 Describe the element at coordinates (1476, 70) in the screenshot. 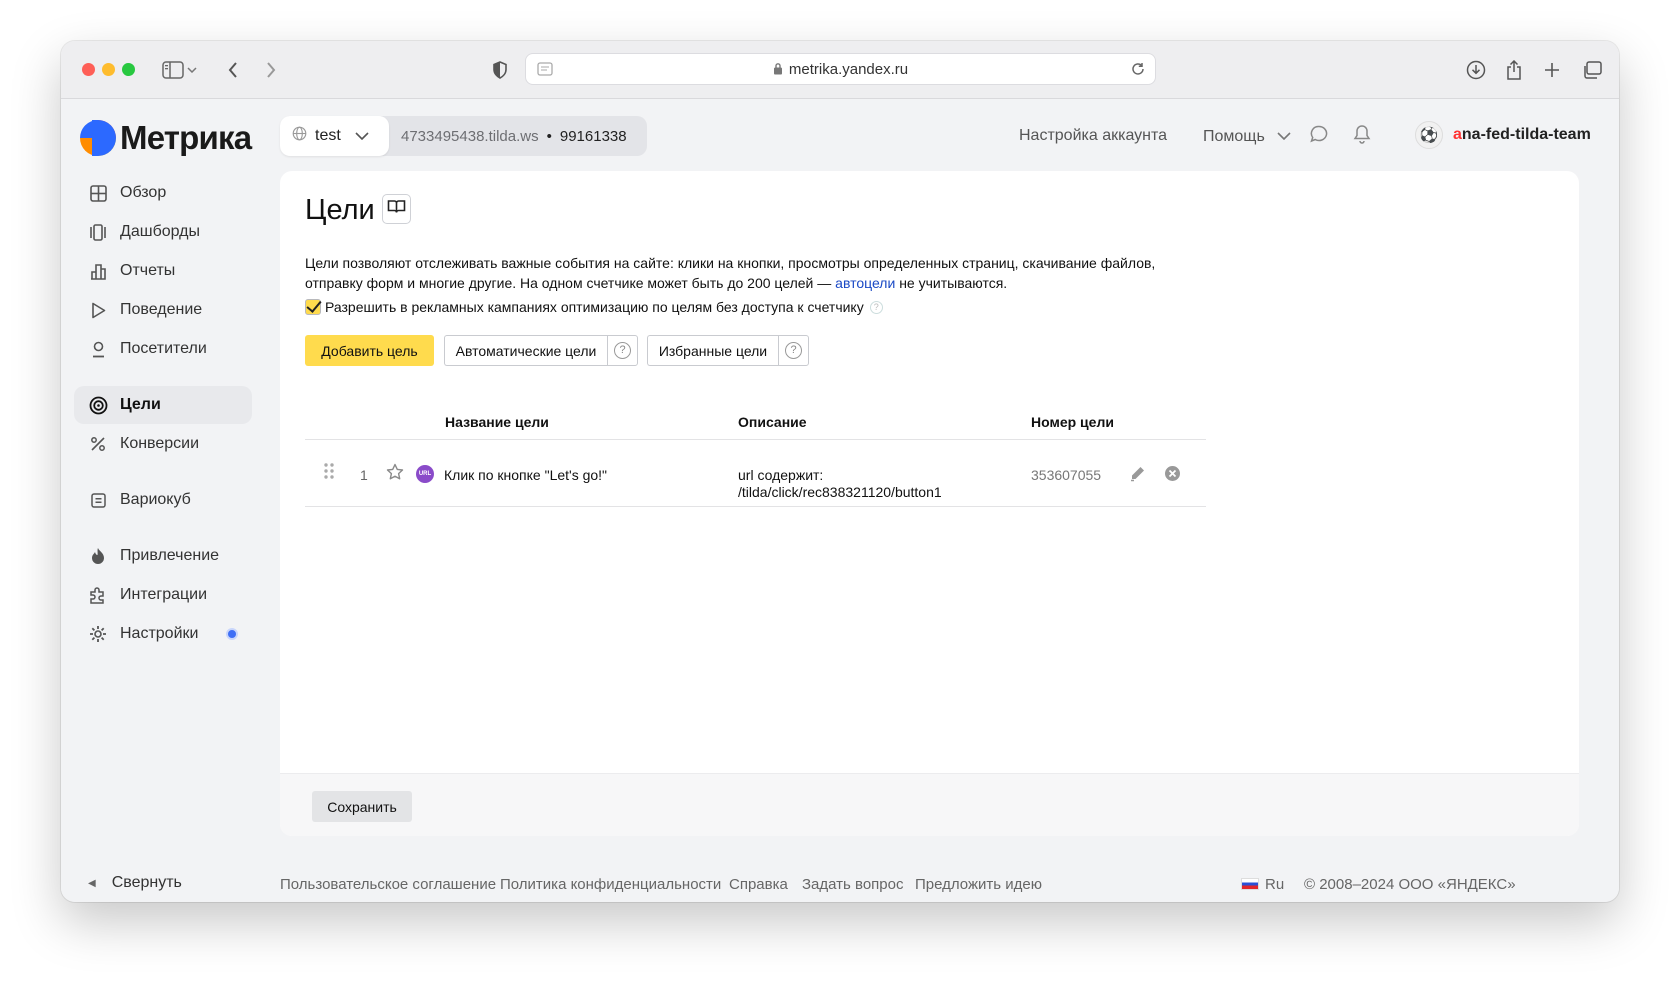

I see `download-icon` at that location.